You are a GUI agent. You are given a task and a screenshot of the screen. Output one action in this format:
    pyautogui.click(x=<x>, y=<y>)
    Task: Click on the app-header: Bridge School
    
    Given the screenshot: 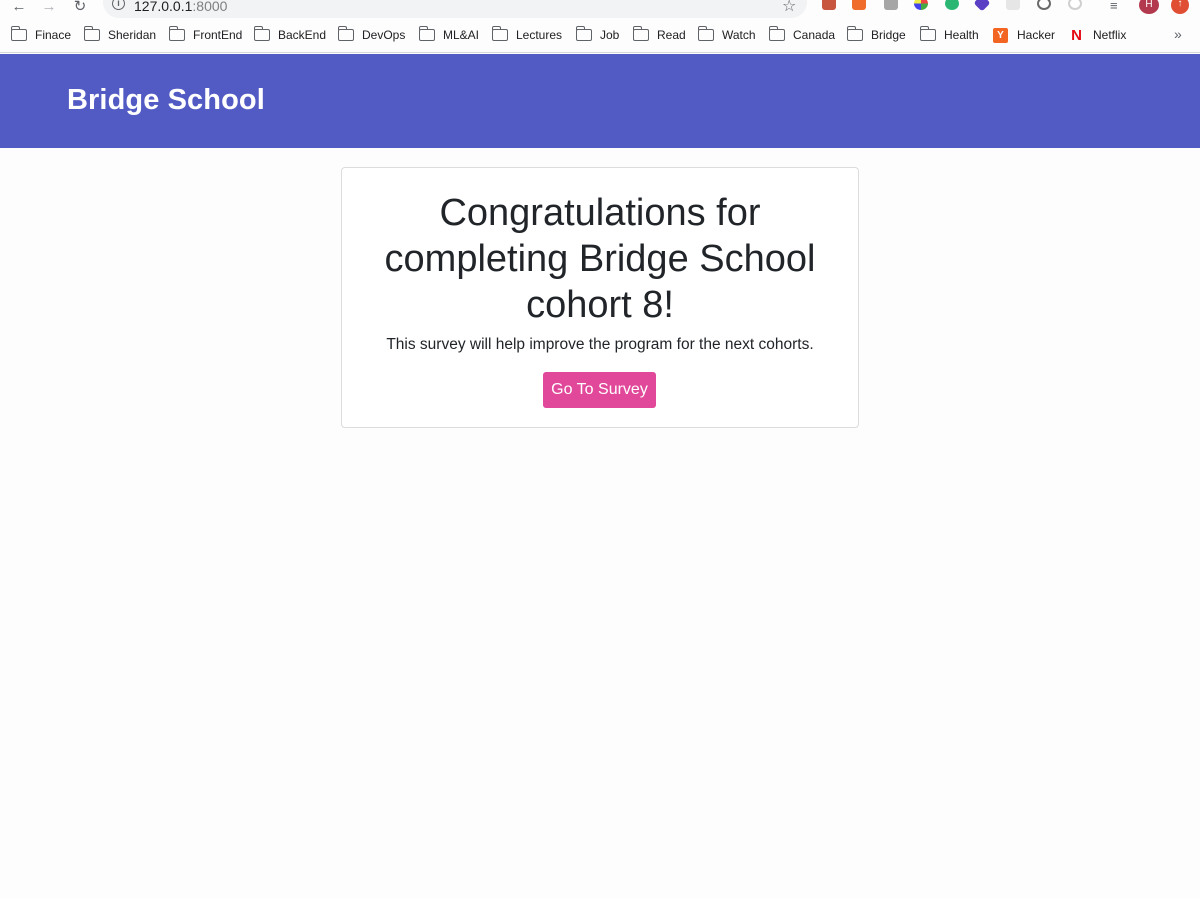 What is the action you would take?
    pyautogui.click(x=600, y=101)
    